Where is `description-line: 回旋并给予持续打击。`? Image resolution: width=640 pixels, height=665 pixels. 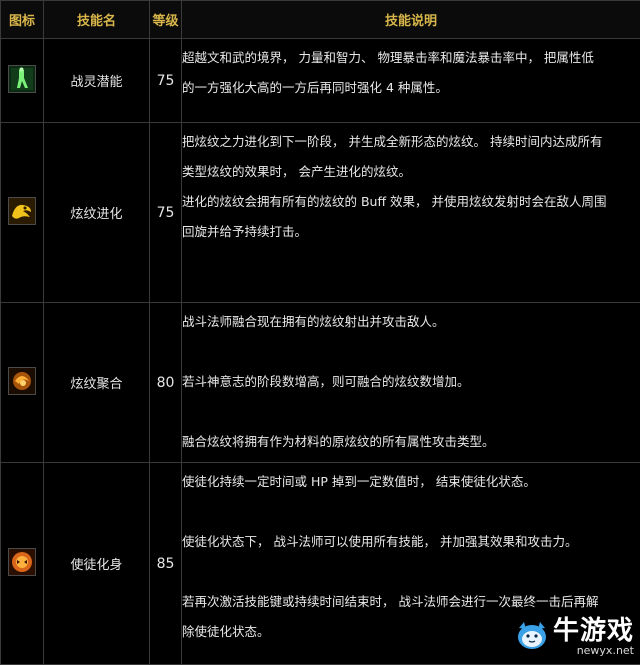 description-line: 回旋并给予持续打击。 is located at coordinates (245, 231).